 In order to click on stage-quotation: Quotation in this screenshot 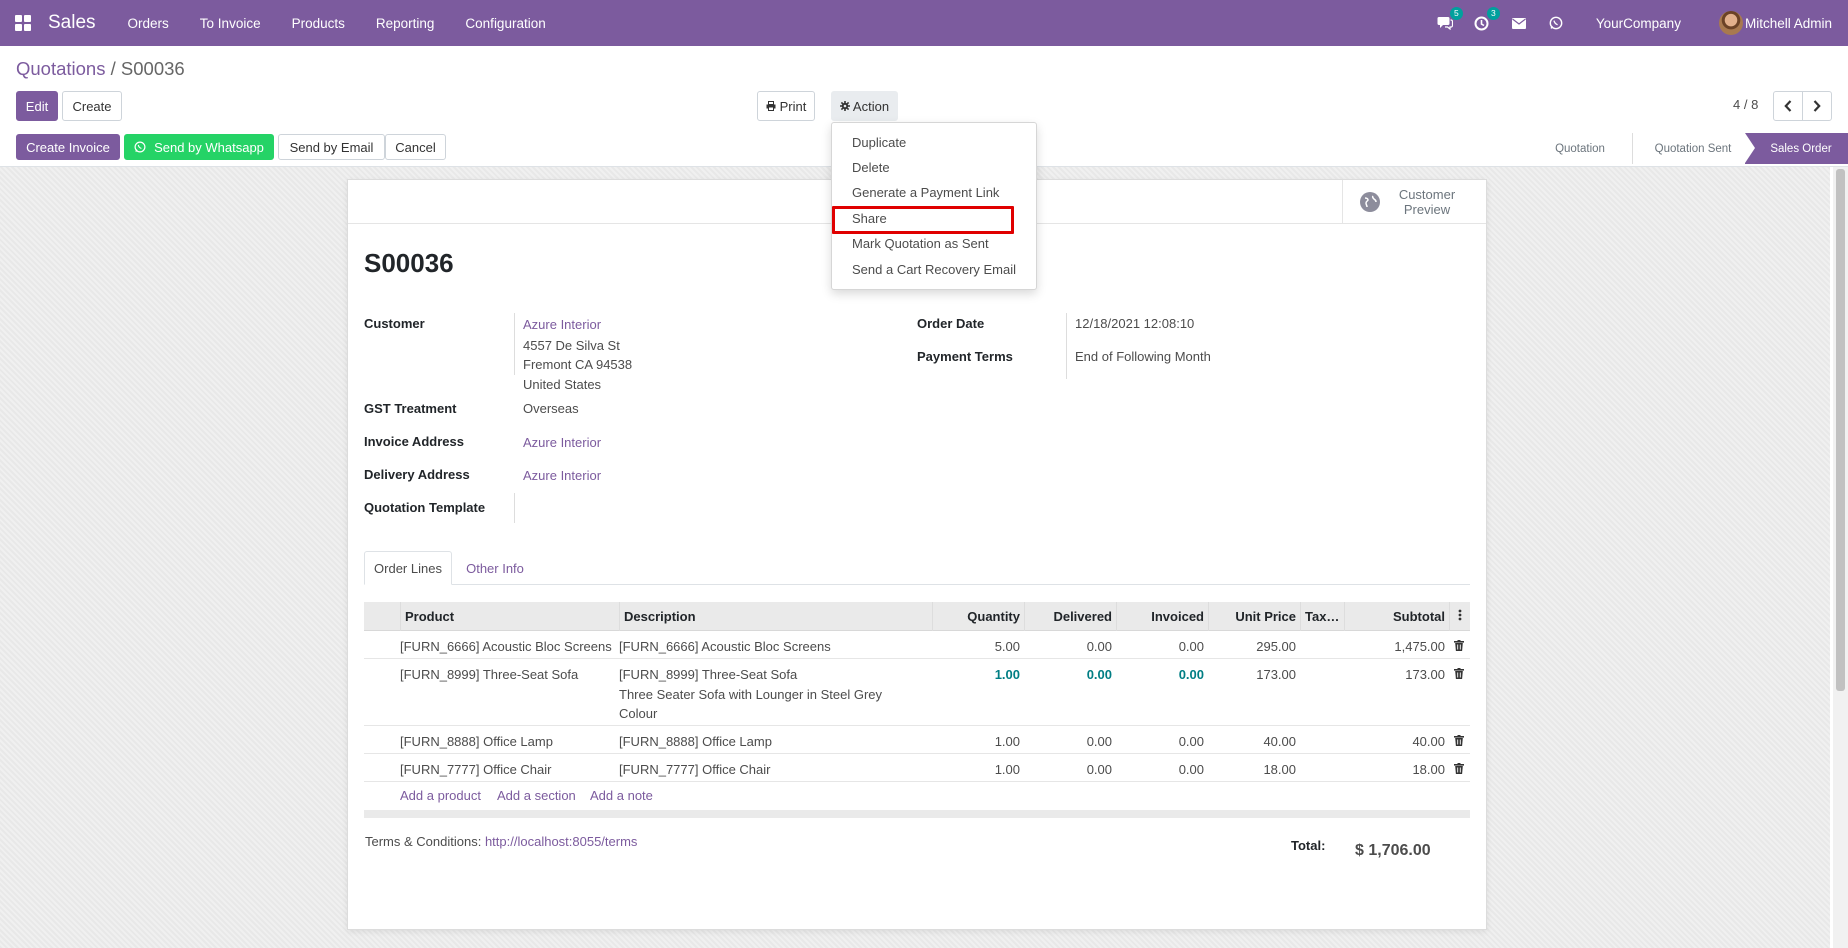, I will do `click(1576, 148)`.